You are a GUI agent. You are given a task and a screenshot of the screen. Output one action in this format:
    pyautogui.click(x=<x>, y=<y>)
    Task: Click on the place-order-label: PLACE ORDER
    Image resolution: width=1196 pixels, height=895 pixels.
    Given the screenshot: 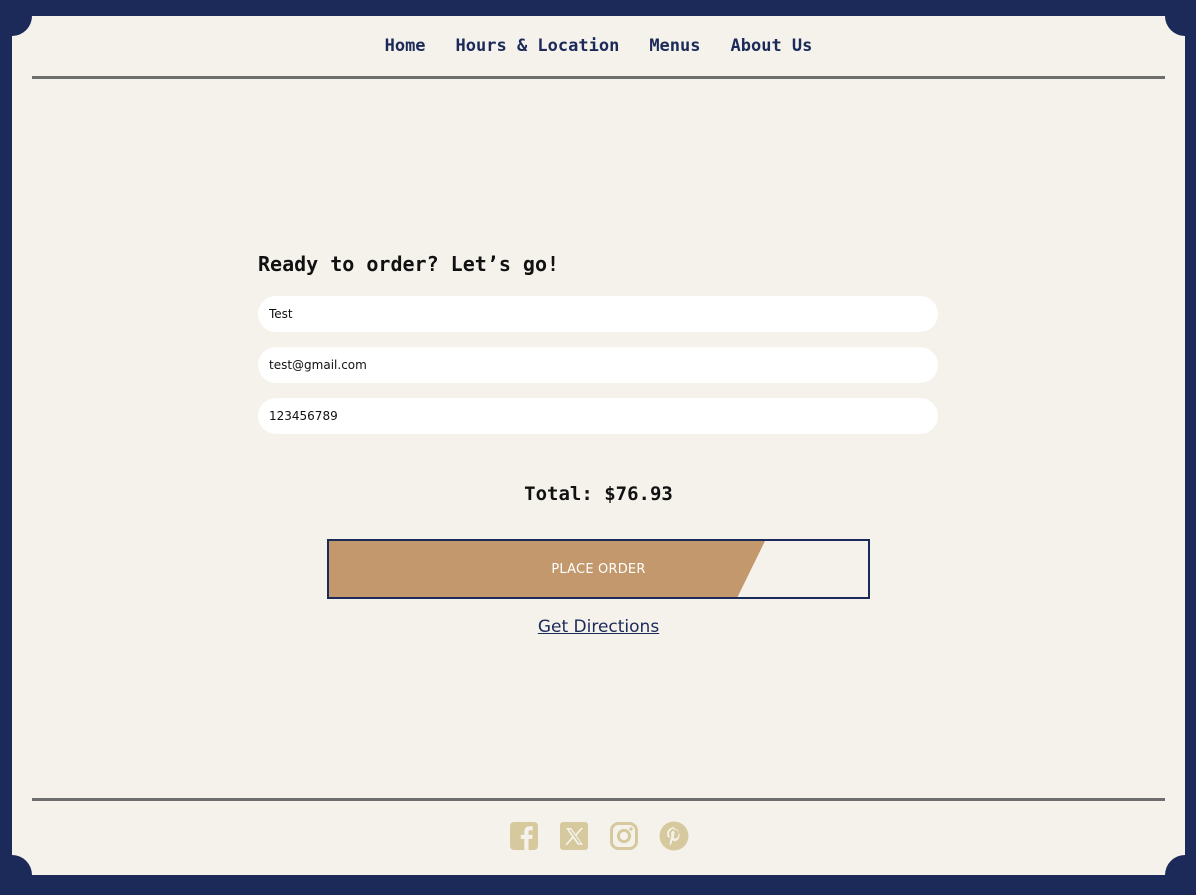 What is the action you would take?
    pyautogui.click(x=598, y=569)
    